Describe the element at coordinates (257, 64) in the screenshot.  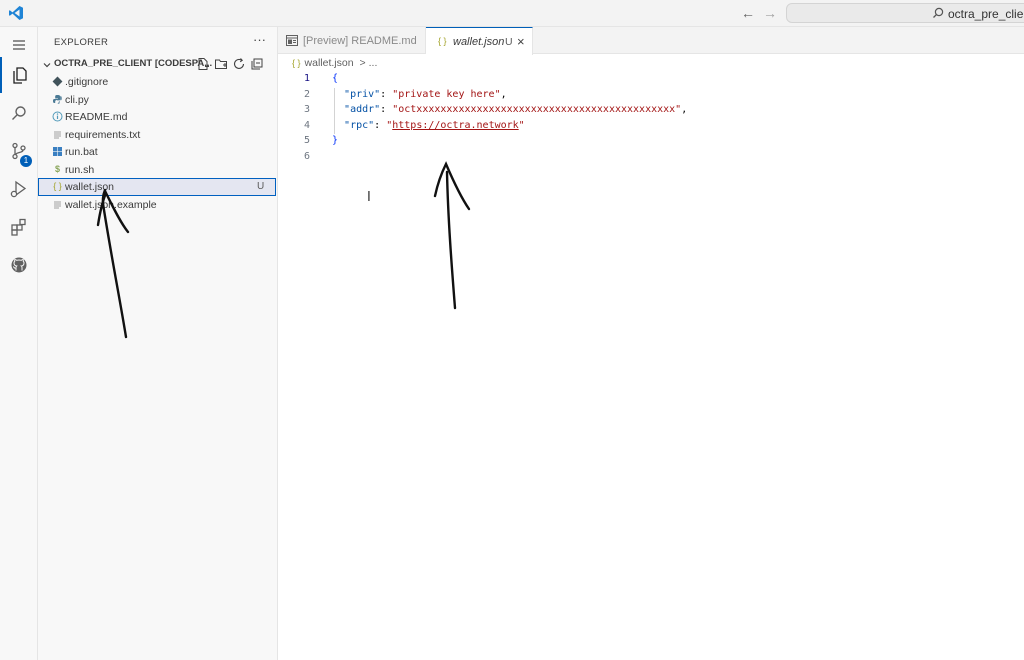
I see `collapse-all-icon` at that location.